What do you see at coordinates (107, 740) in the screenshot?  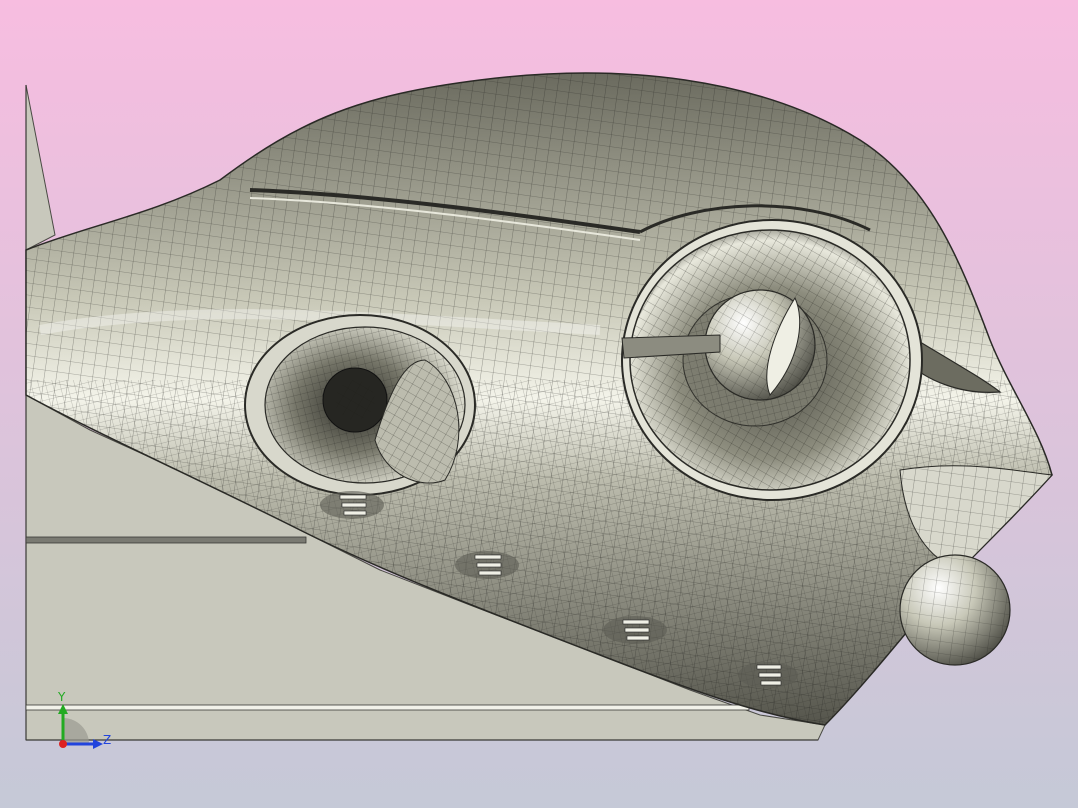 I see `z-axis-label: Z` at bounding box center [107, 740].